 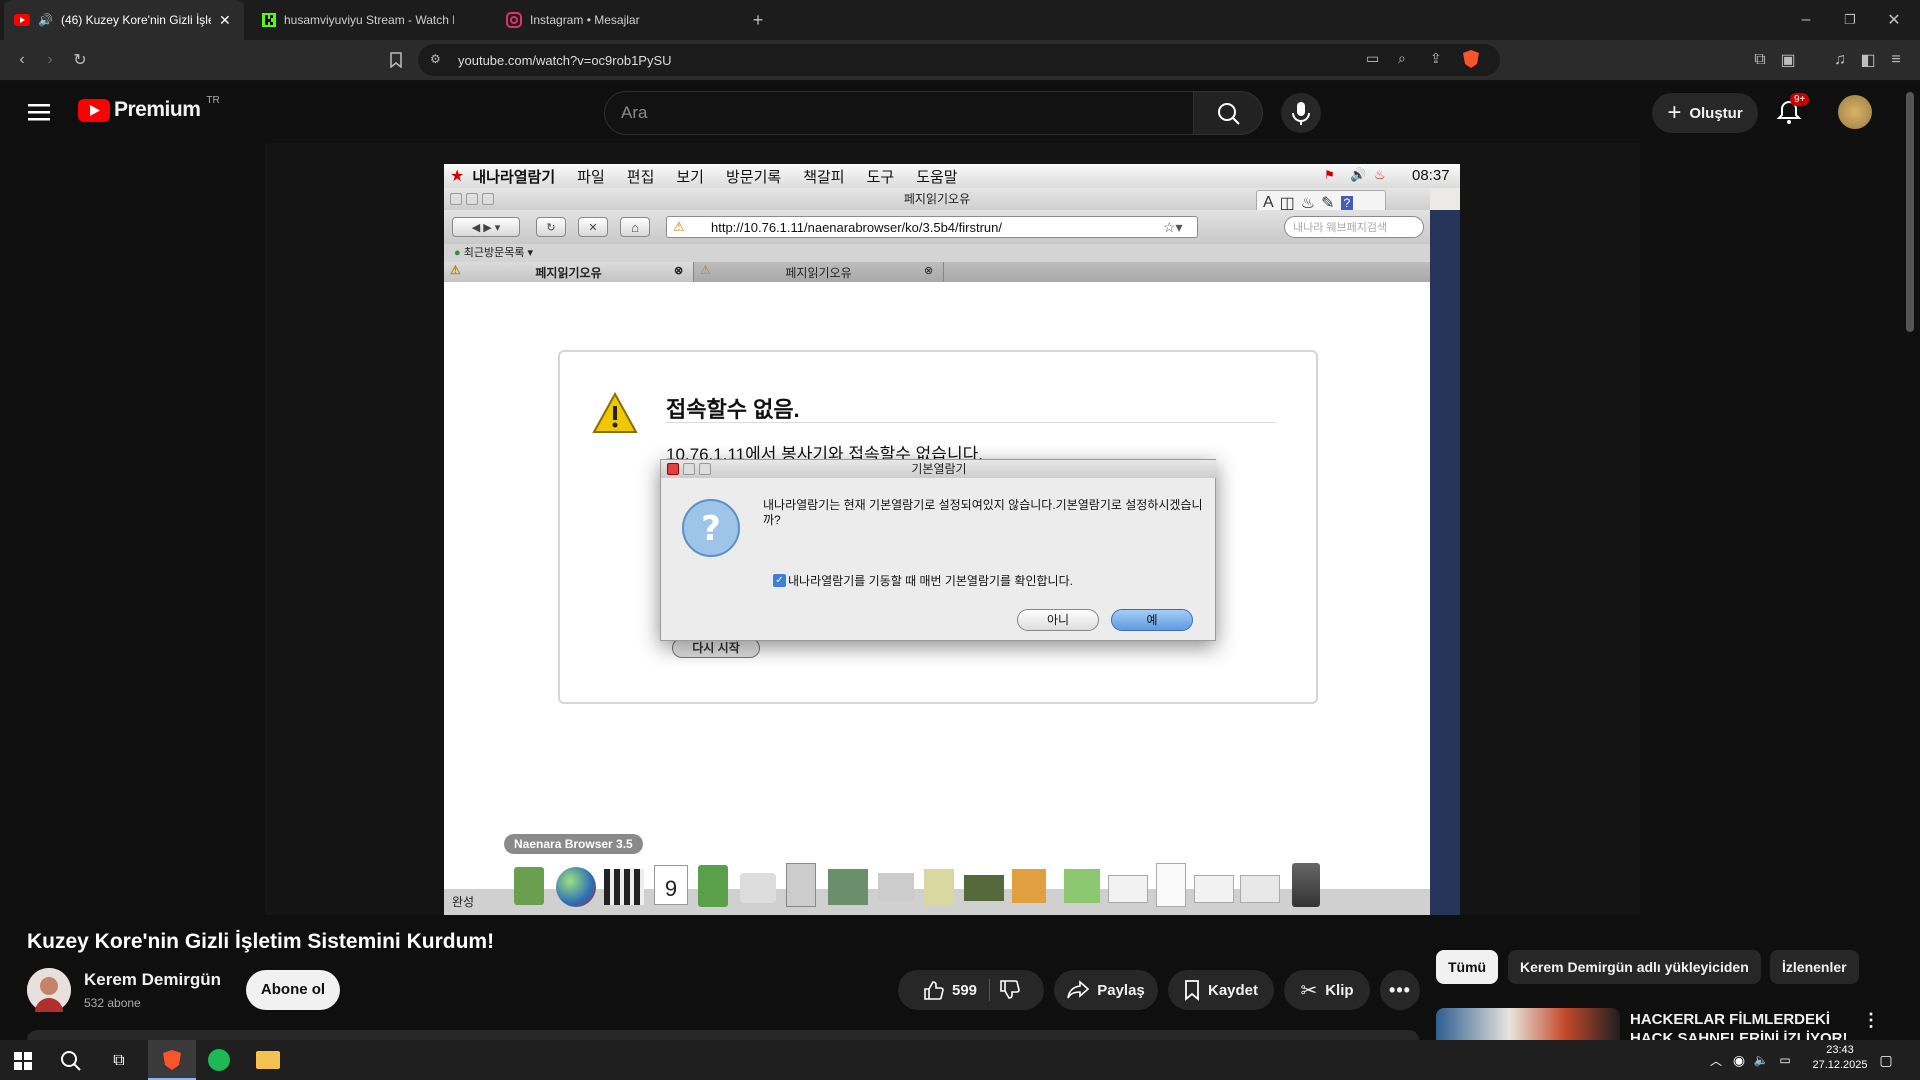 I want to click on voice-search-button, so click(x=1301, y=113).